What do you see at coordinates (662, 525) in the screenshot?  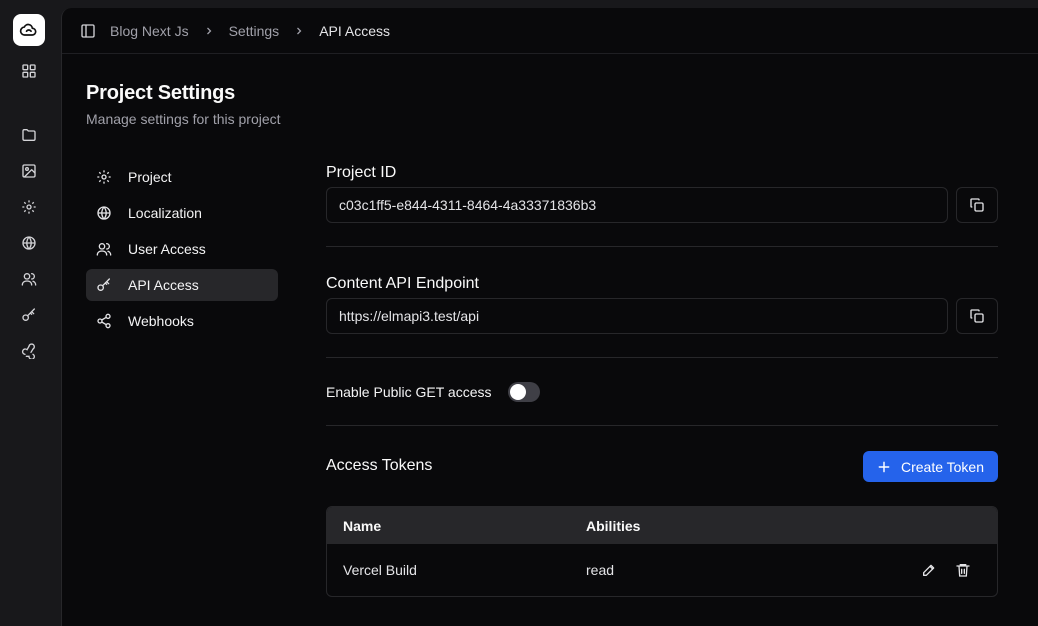 I see `table-header: Name Abilities` at bounding box center [662, 525].